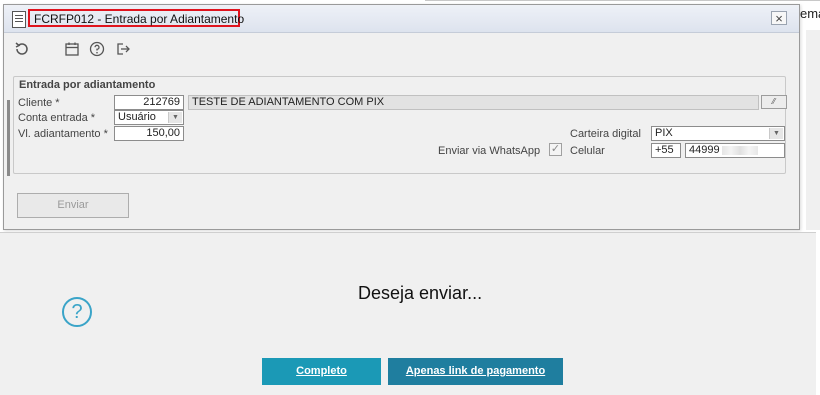  What do you see at coordinates (779, 18) in the screenshot?
I see `close-button: ×` at bounding box center [779, 18].